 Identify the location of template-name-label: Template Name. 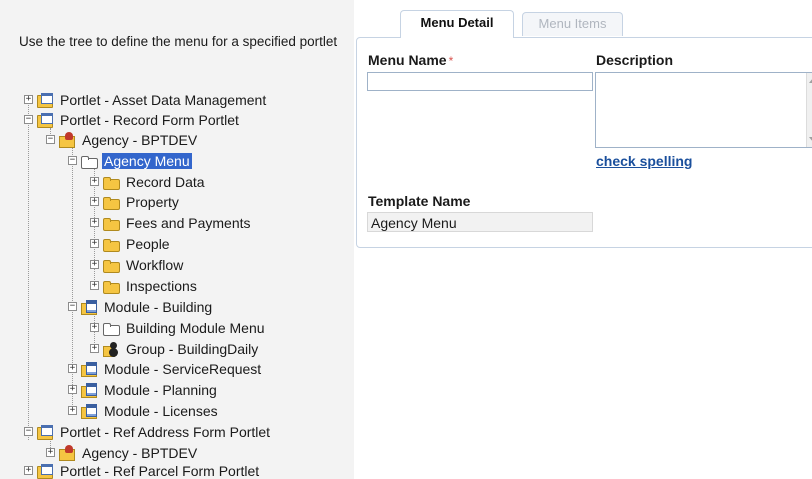
(419, 201).